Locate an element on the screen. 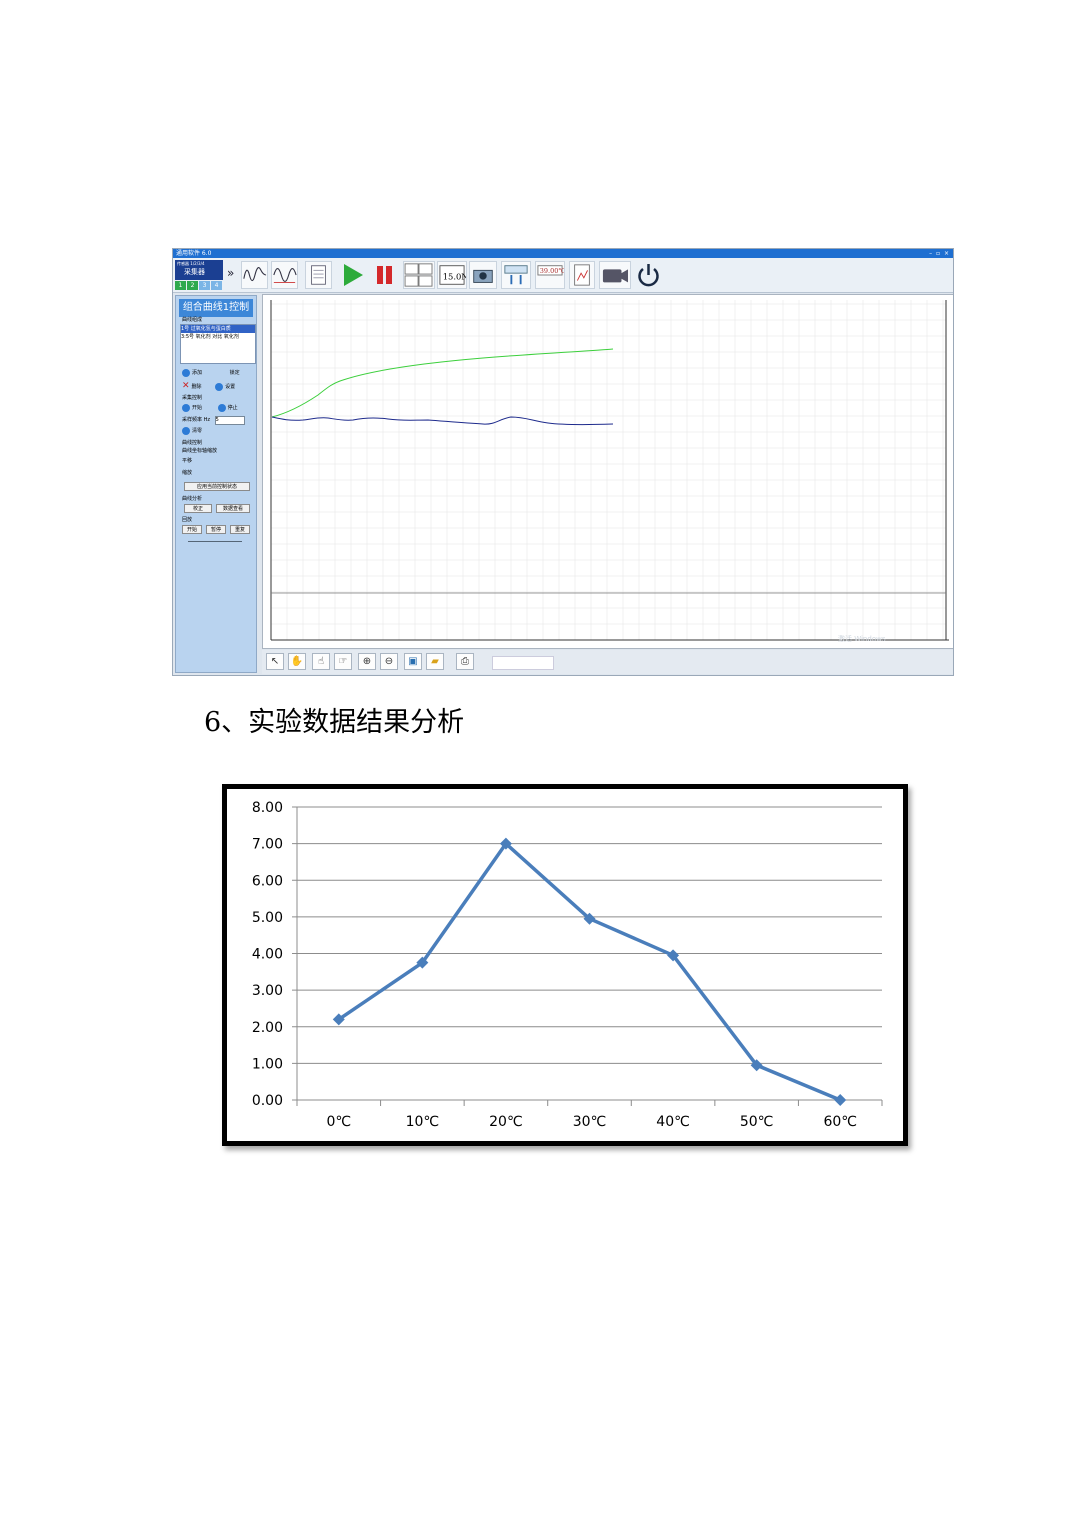 The width and height of the screenshot is (1075, 1520). channel-tabs: 1 2 3 4 is located at coordinates (199, 285).